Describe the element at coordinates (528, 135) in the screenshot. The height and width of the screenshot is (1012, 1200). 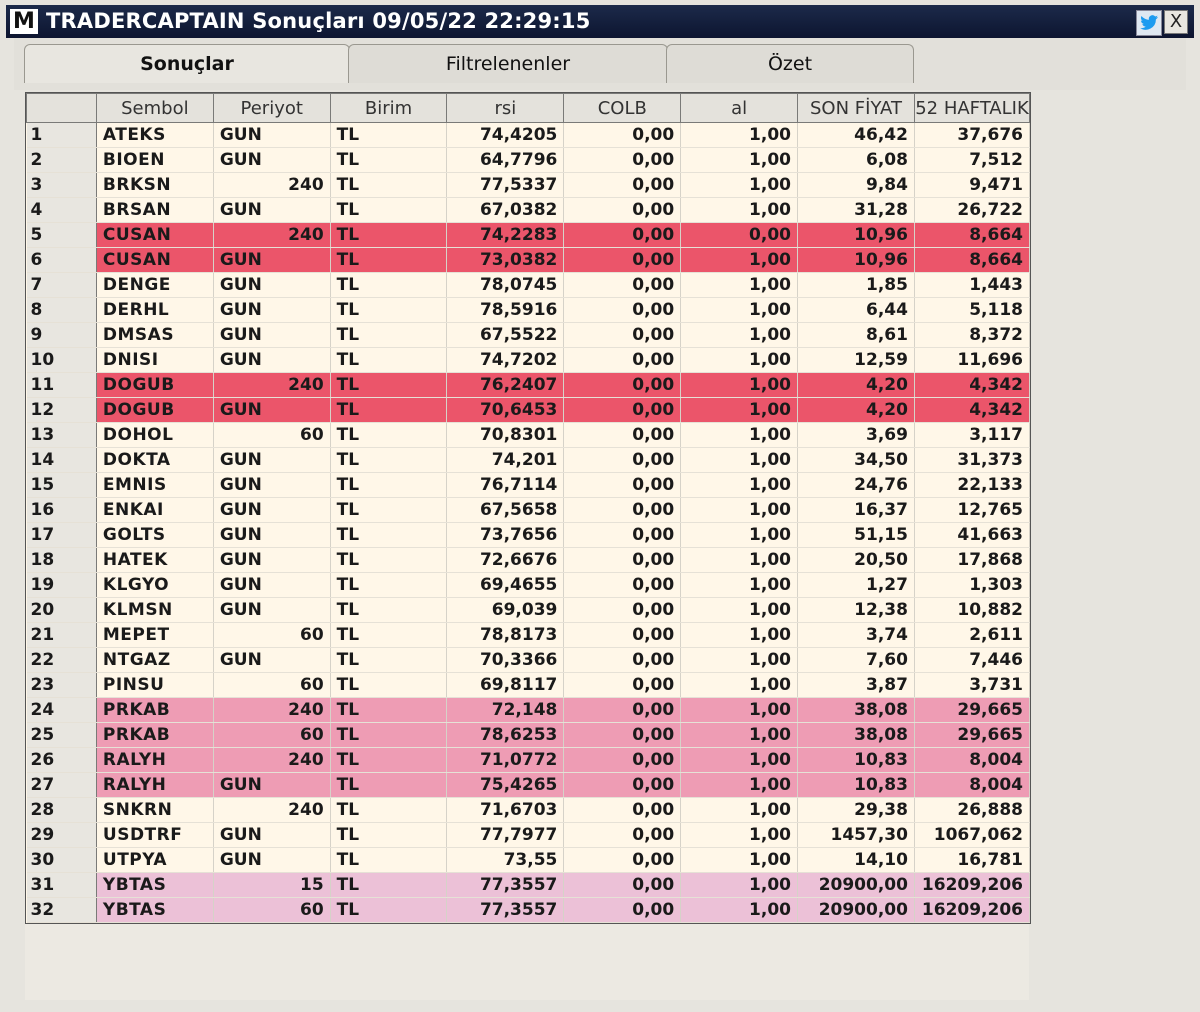
I see `table-row: 1 ATEKS GUN TL 74,4205 0,00 1,00 46,42 37,676` at that location.